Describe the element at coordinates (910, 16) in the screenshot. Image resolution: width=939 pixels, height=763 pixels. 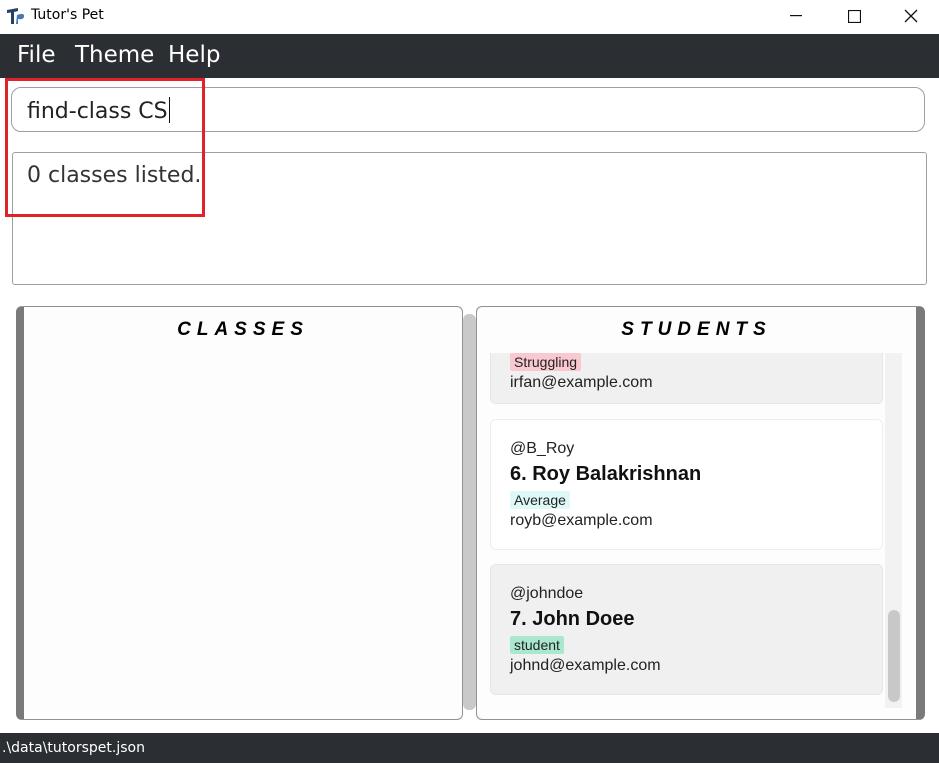
I see `close-button` at that location.